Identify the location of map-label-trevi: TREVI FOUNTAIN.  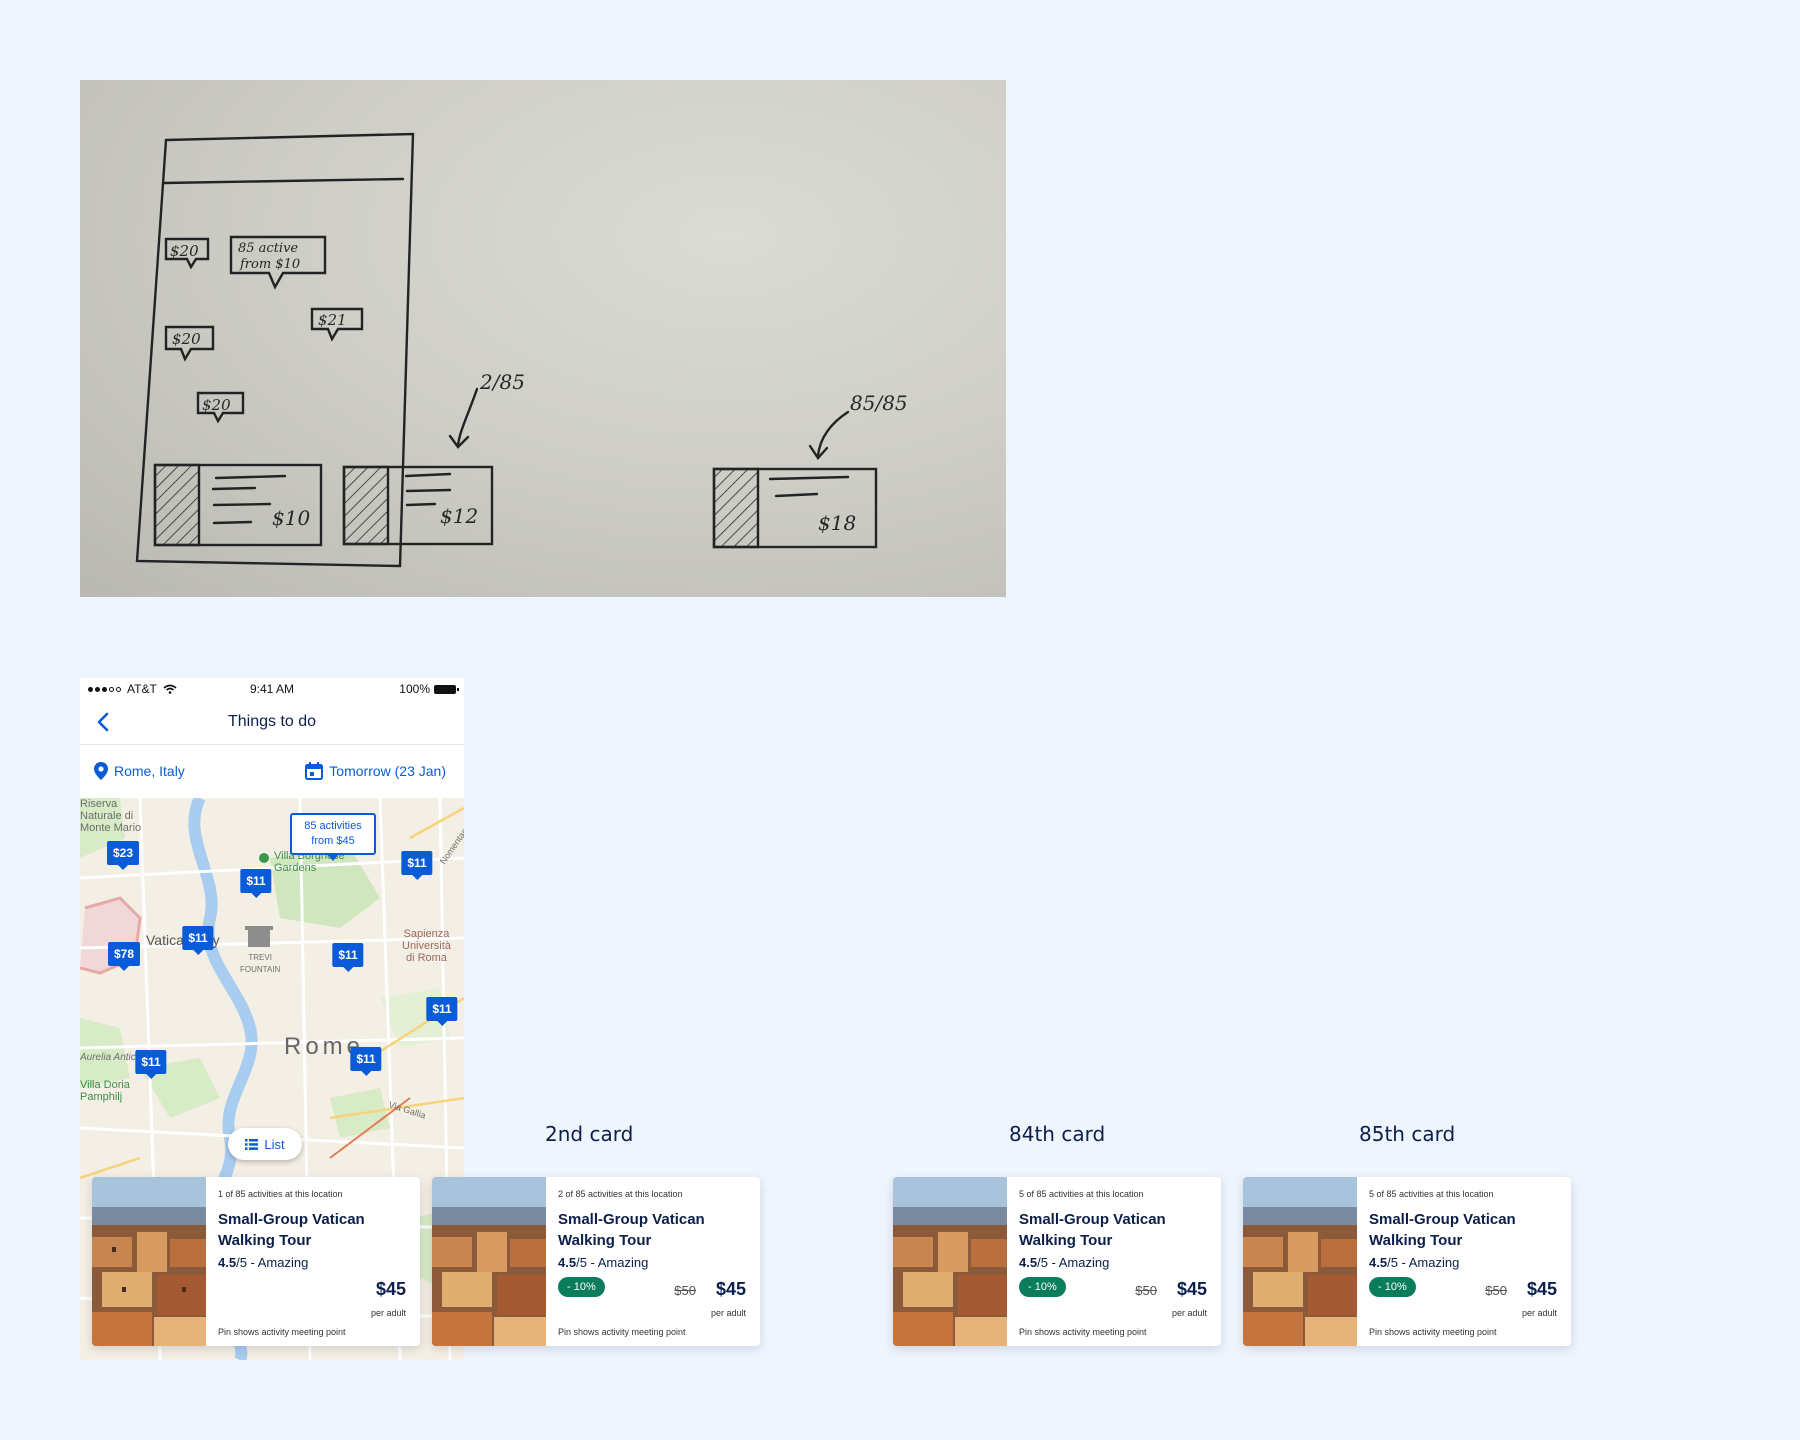
(260, 963).